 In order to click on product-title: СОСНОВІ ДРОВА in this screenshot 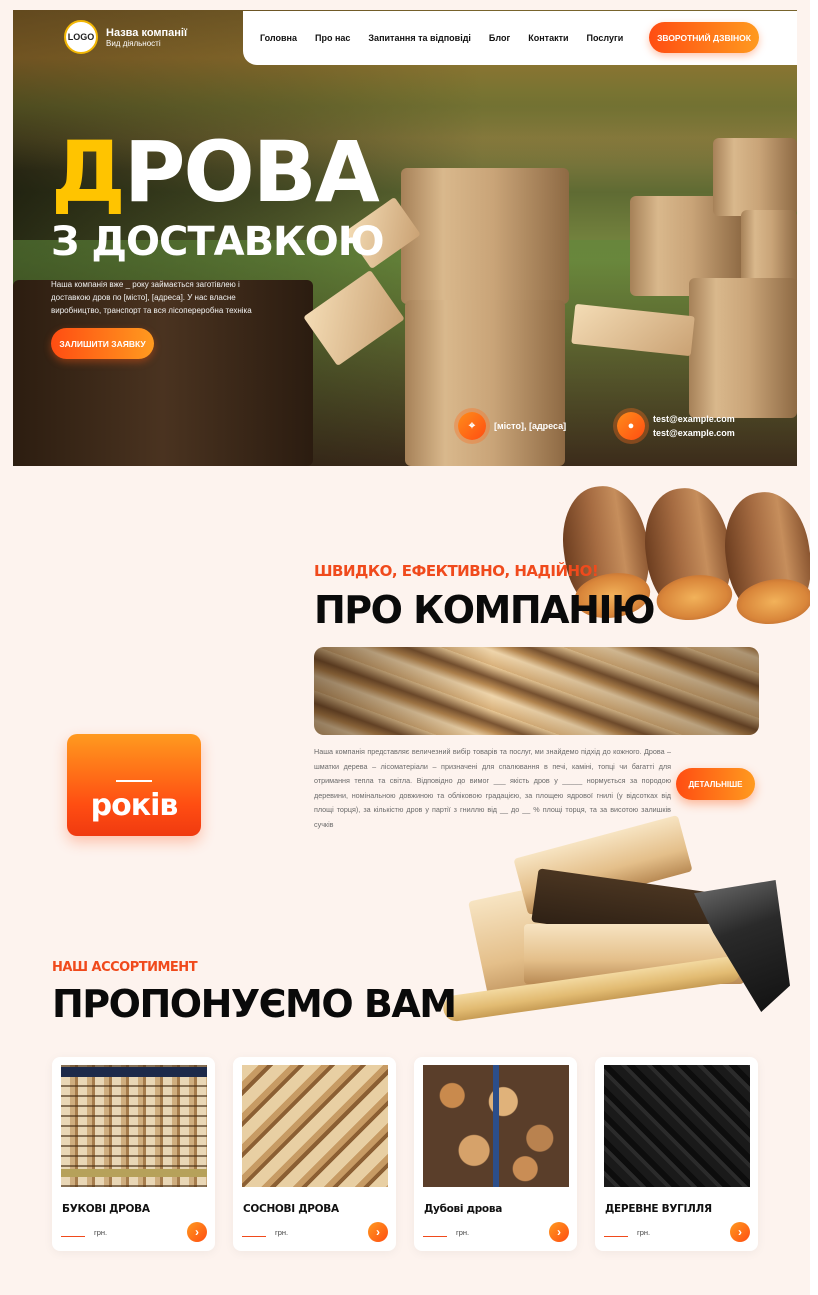, I will do `click(291, 1209)`.